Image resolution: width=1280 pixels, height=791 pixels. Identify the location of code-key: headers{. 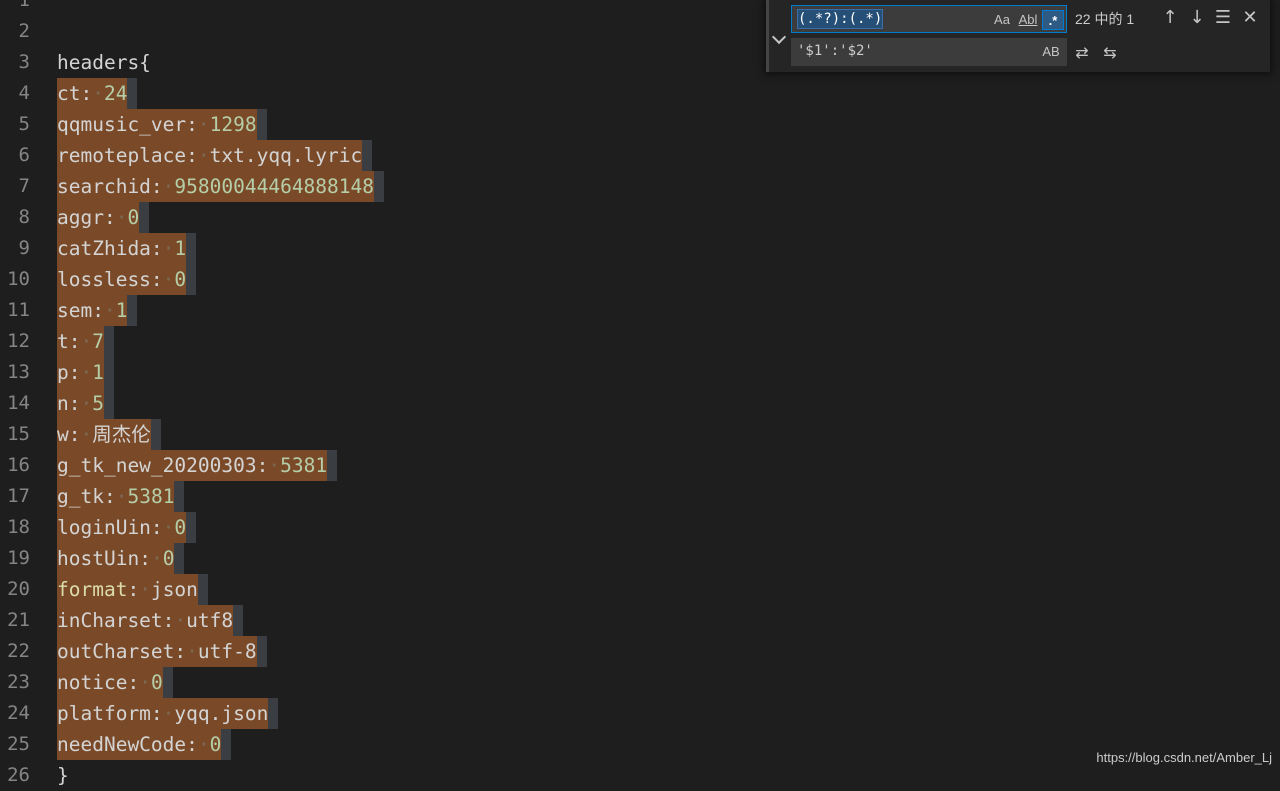
(104, 62).